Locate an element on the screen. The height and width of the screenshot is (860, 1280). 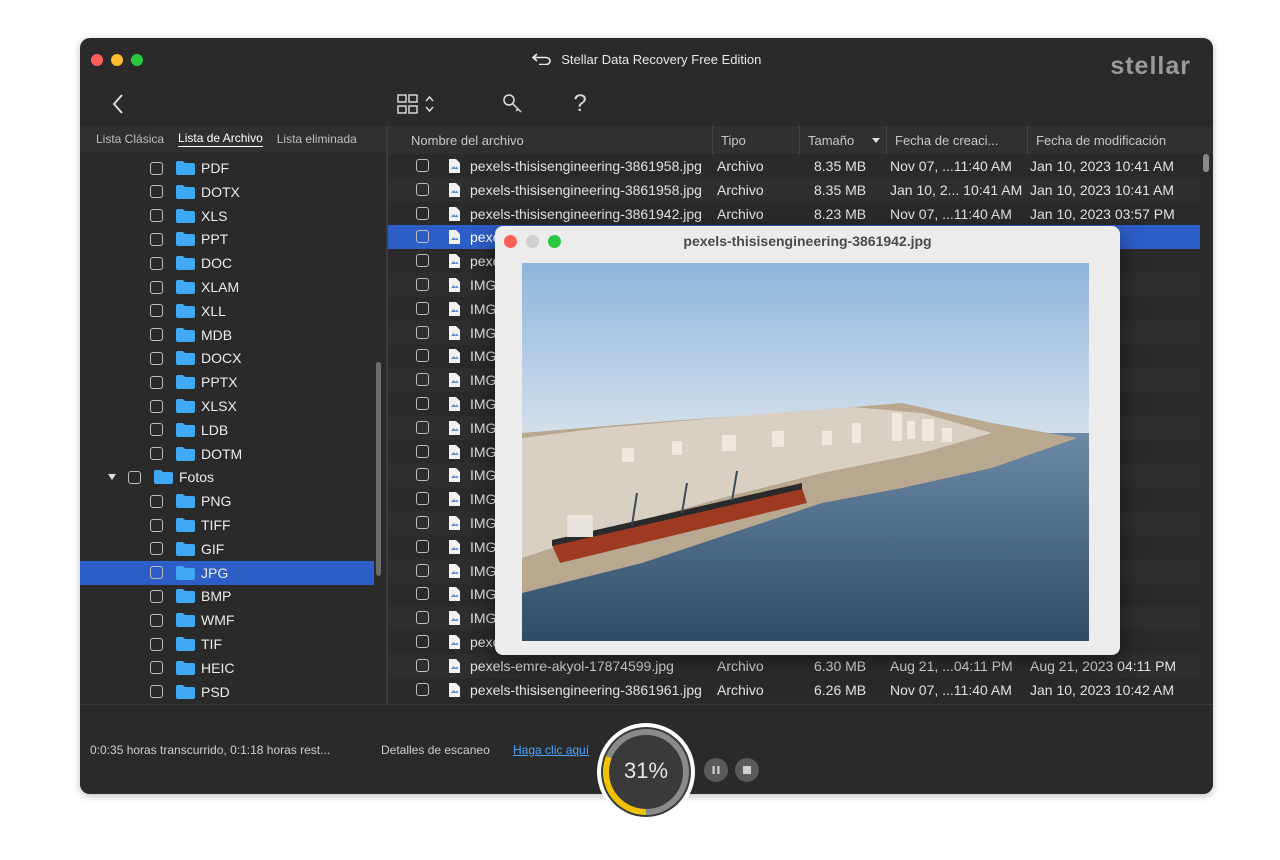
tree-item-dotx: DOTX is located at coordinates (227, 192).